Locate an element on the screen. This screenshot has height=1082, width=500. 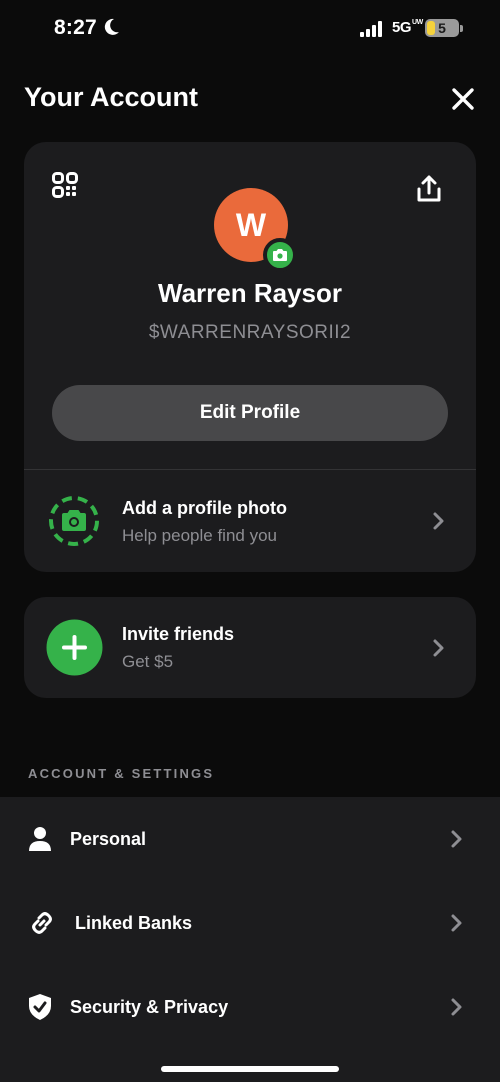
close-icon is located at coordinates (463, 99).